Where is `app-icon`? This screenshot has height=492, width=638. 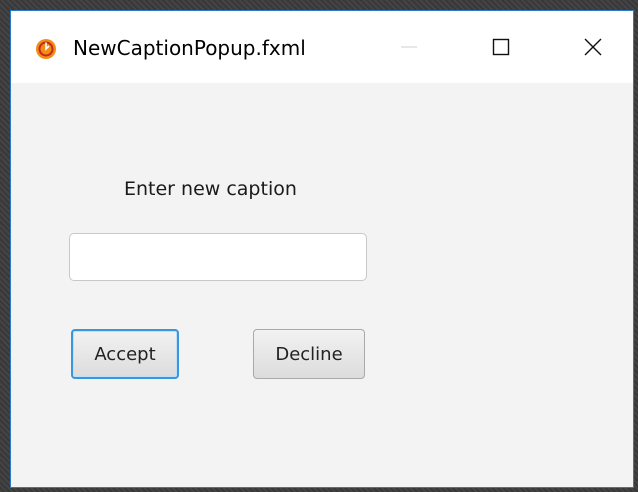 app-icon is located at coordinates (46, 49).